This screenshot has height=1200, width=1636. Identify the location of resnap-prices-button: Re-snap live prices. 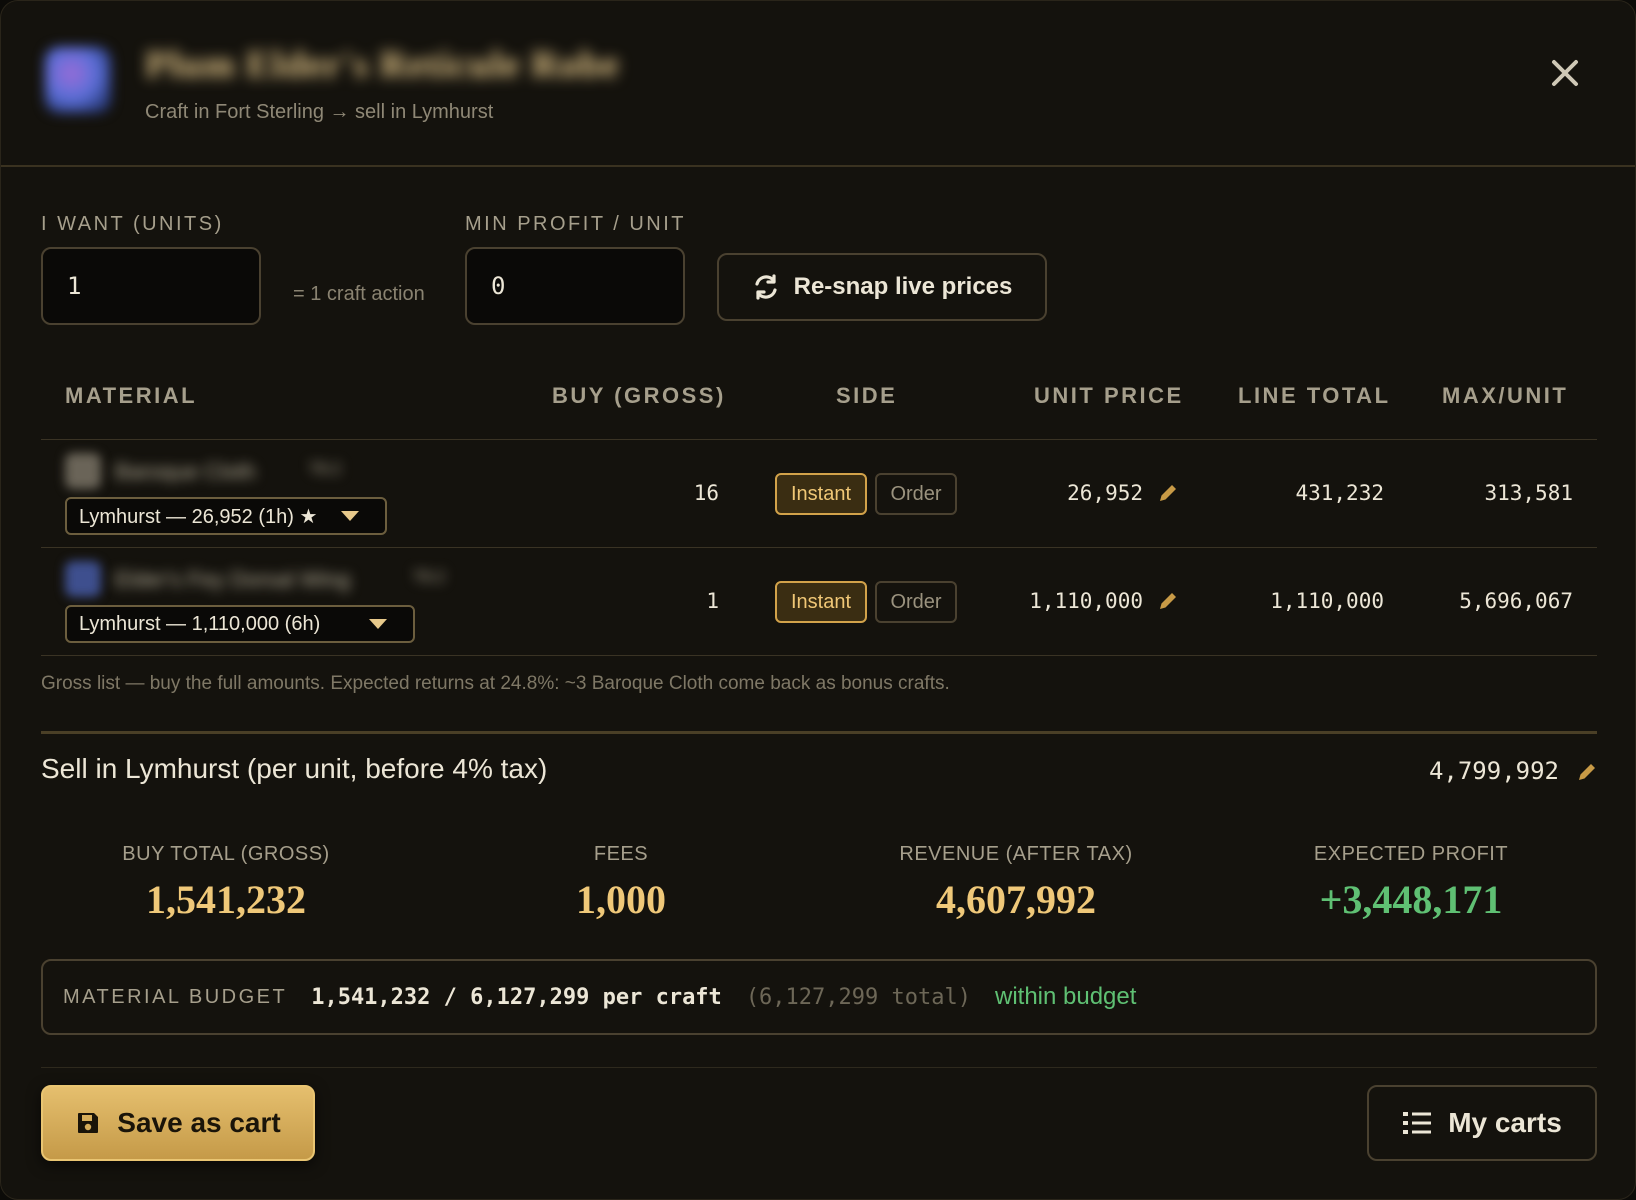
(882, 287).